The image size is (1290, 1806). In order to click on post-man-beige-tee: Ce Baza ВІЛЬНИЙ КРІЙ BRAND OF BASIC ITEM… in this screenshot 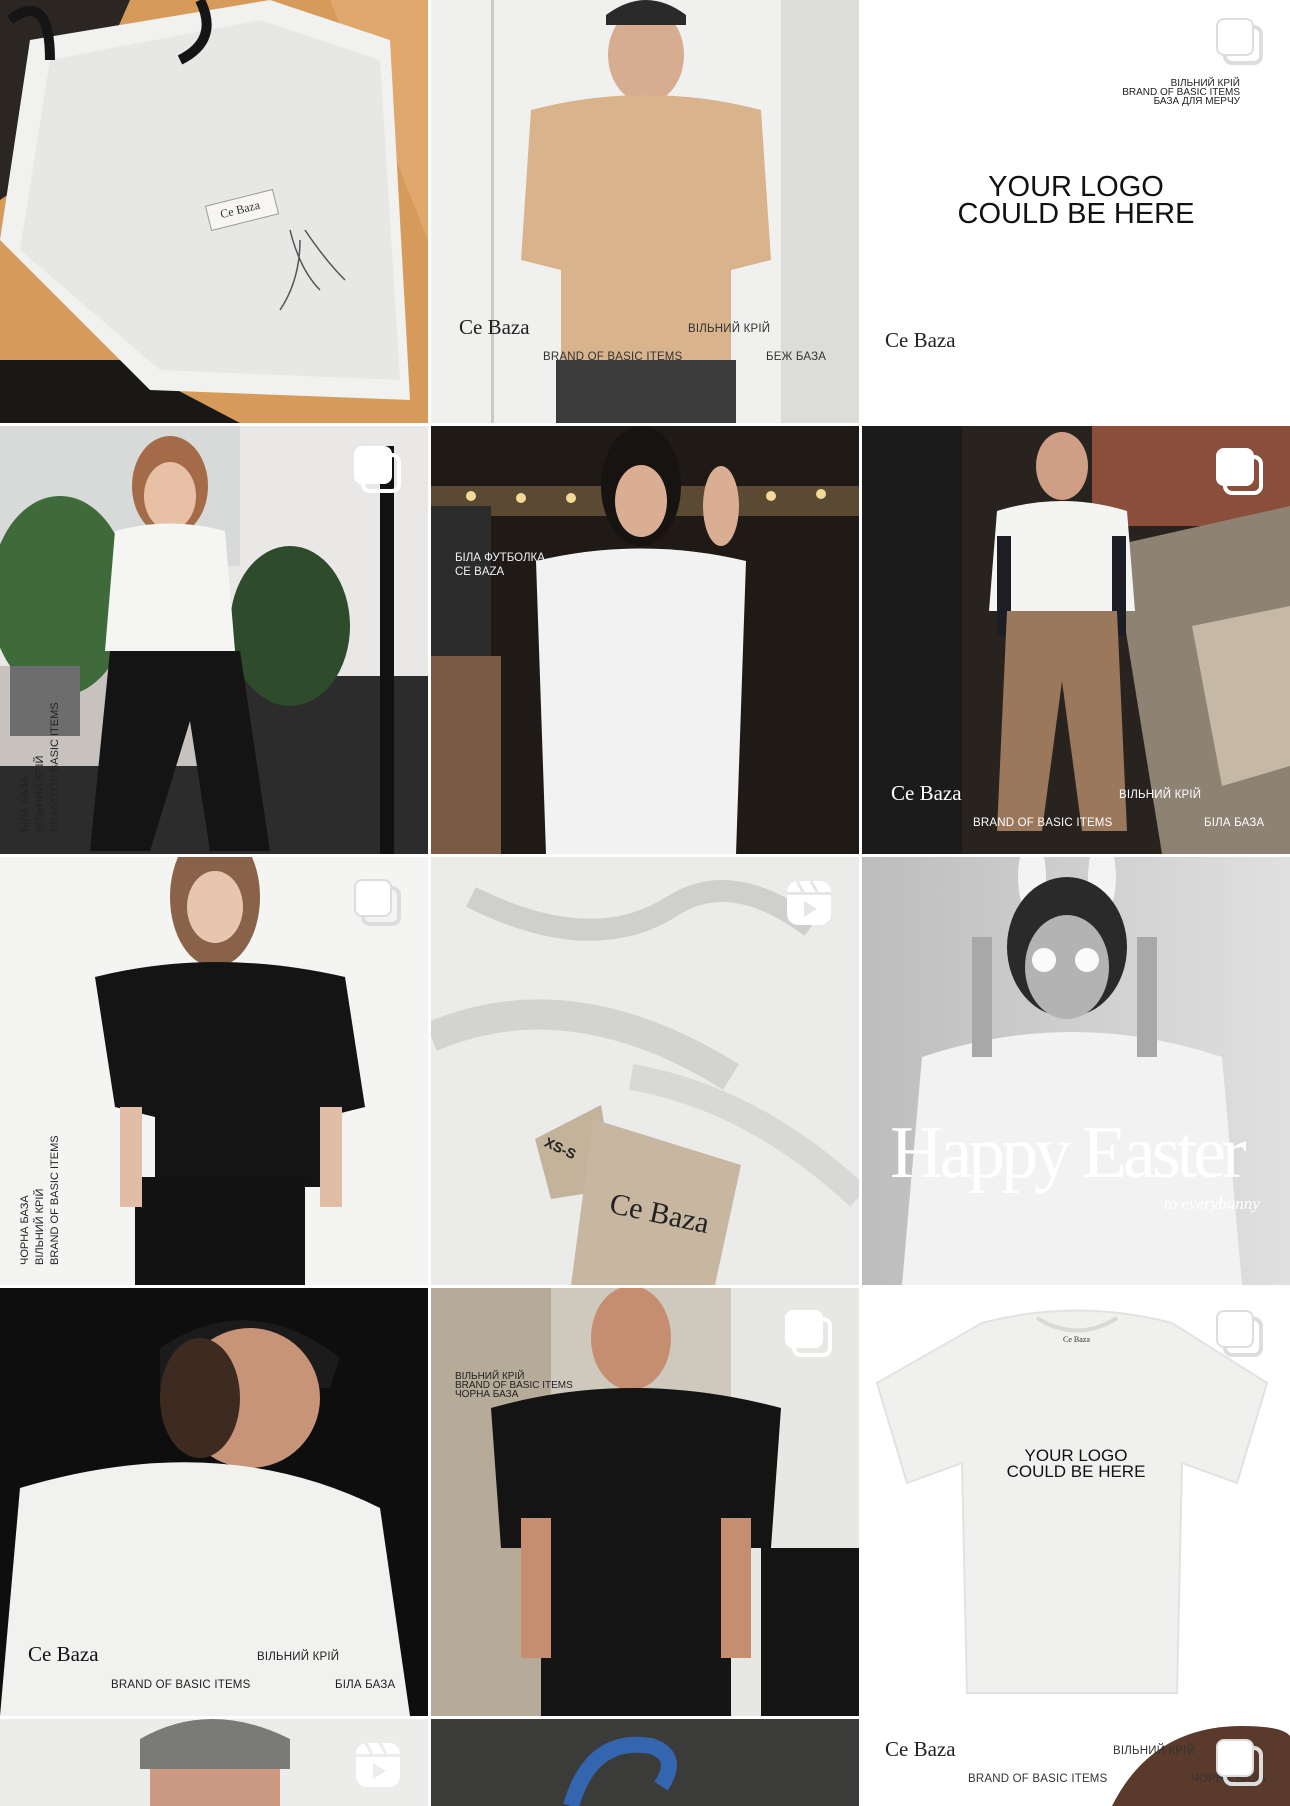, I will do `click(645, 211)`.